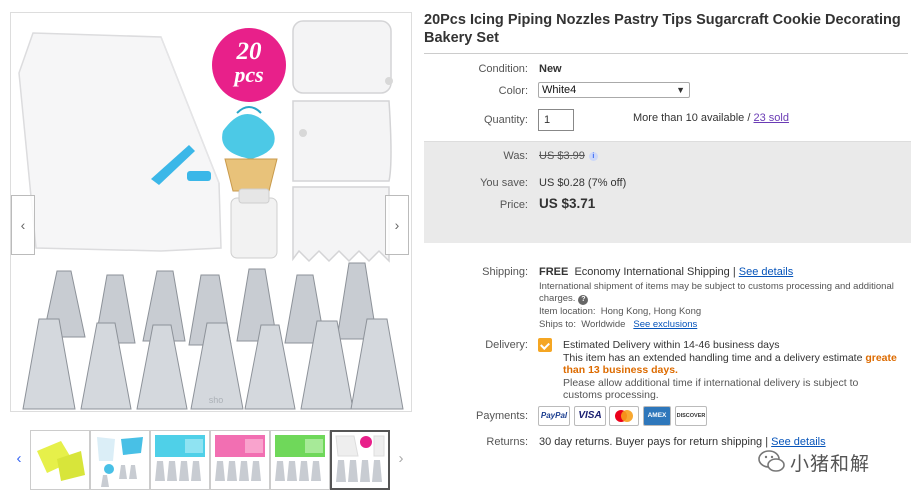  I want to click on ships-to: Ships to: Worldwide See exclusions, so click(618, 324).